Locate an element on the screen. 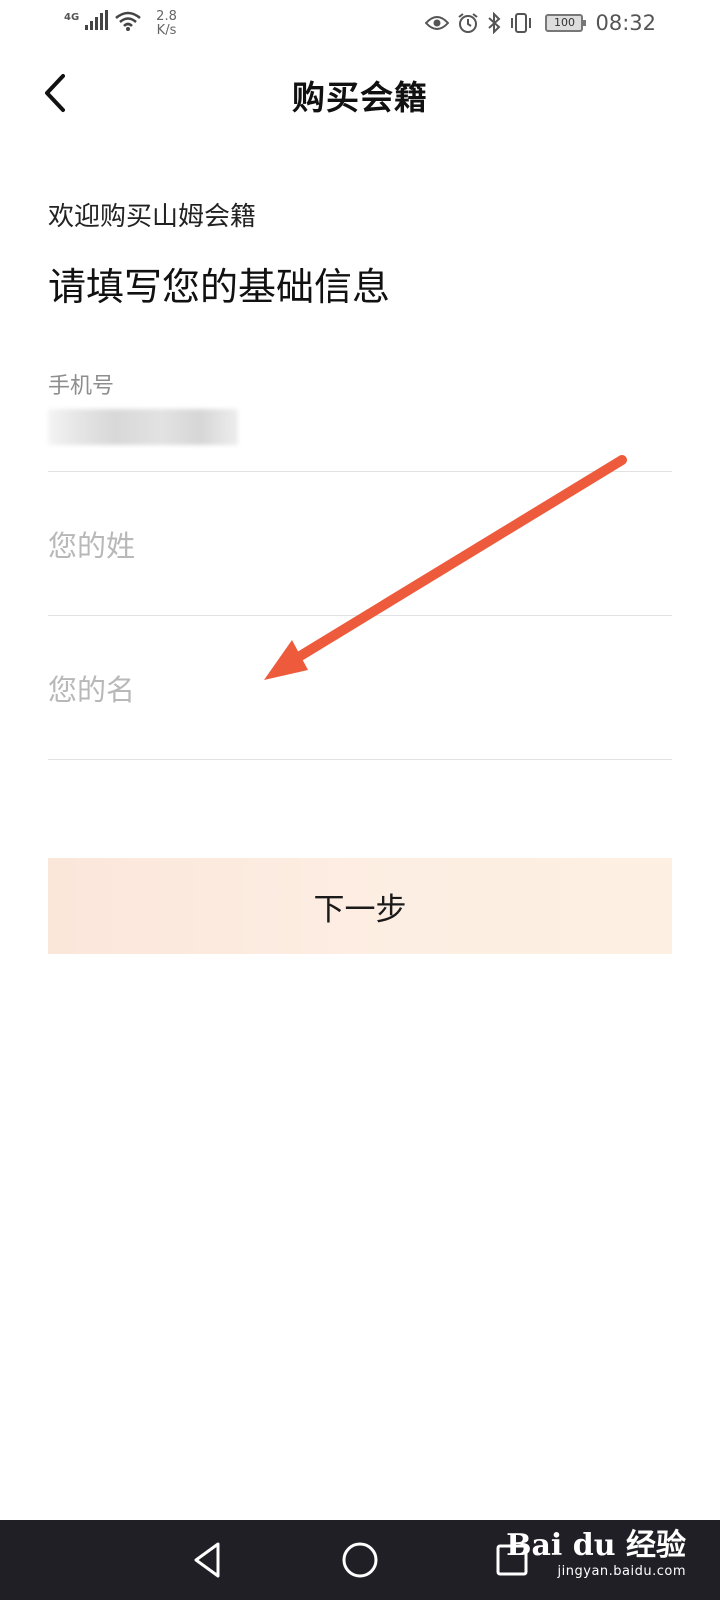 Image resolution: width=720 pixels, height=1600 pixels. eye-icon is located at coordinates (437, 23).